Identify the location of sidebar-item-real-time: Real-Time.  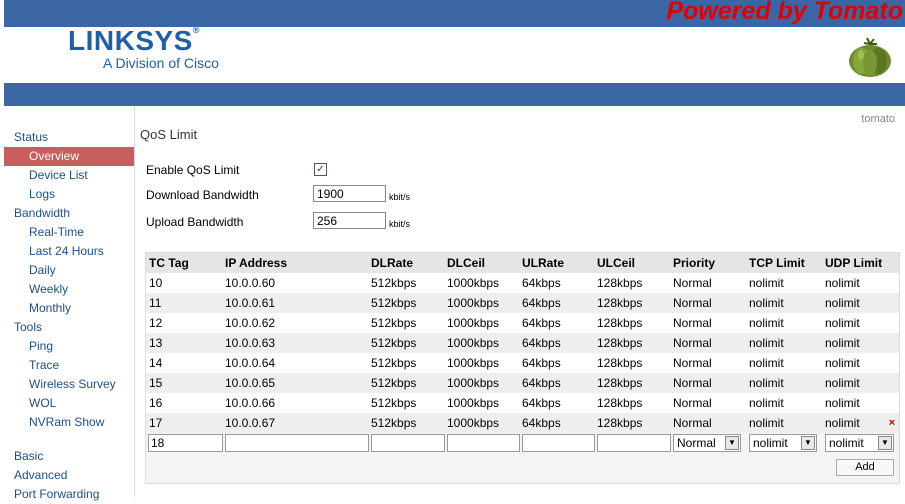
(69, 232).